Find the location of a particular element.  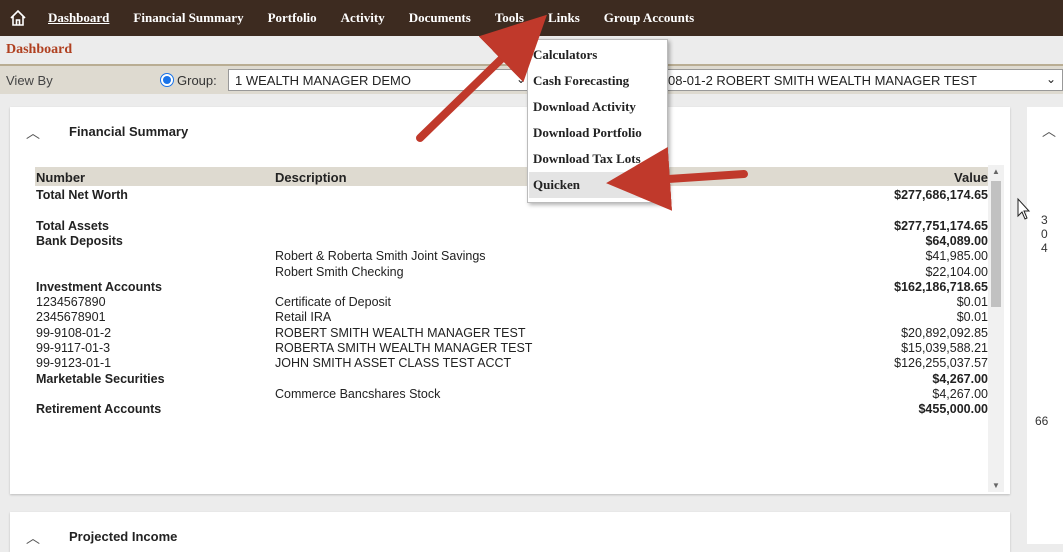

home-icon is located at coordinates (18, 18).